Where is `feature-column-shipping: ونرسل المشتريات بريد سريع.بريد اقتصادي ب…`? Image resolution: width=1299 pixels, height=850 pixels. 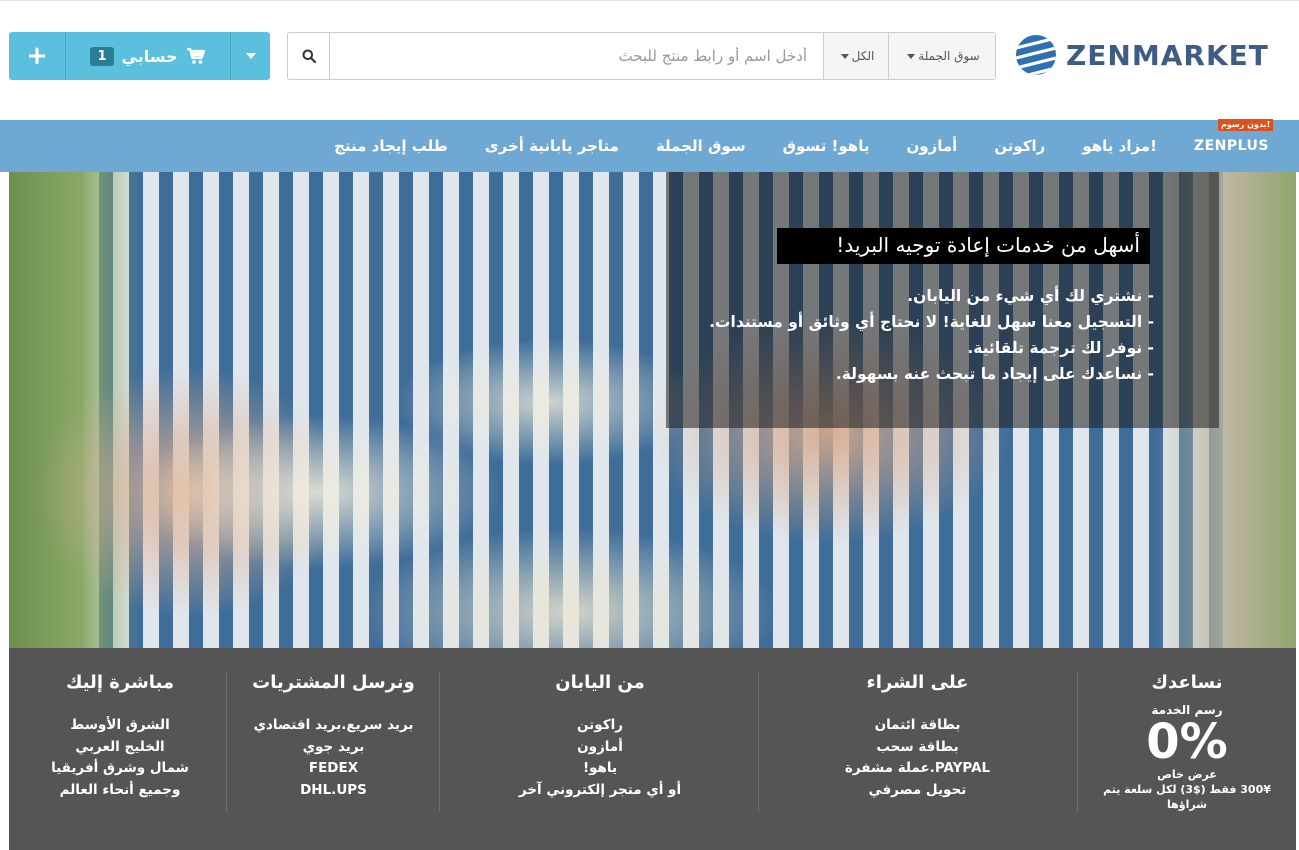
feature-column-shipping: ونرسل المشتريات بريد سريع.بريد اقتصادي ب… is located at coordinates (333, 736).